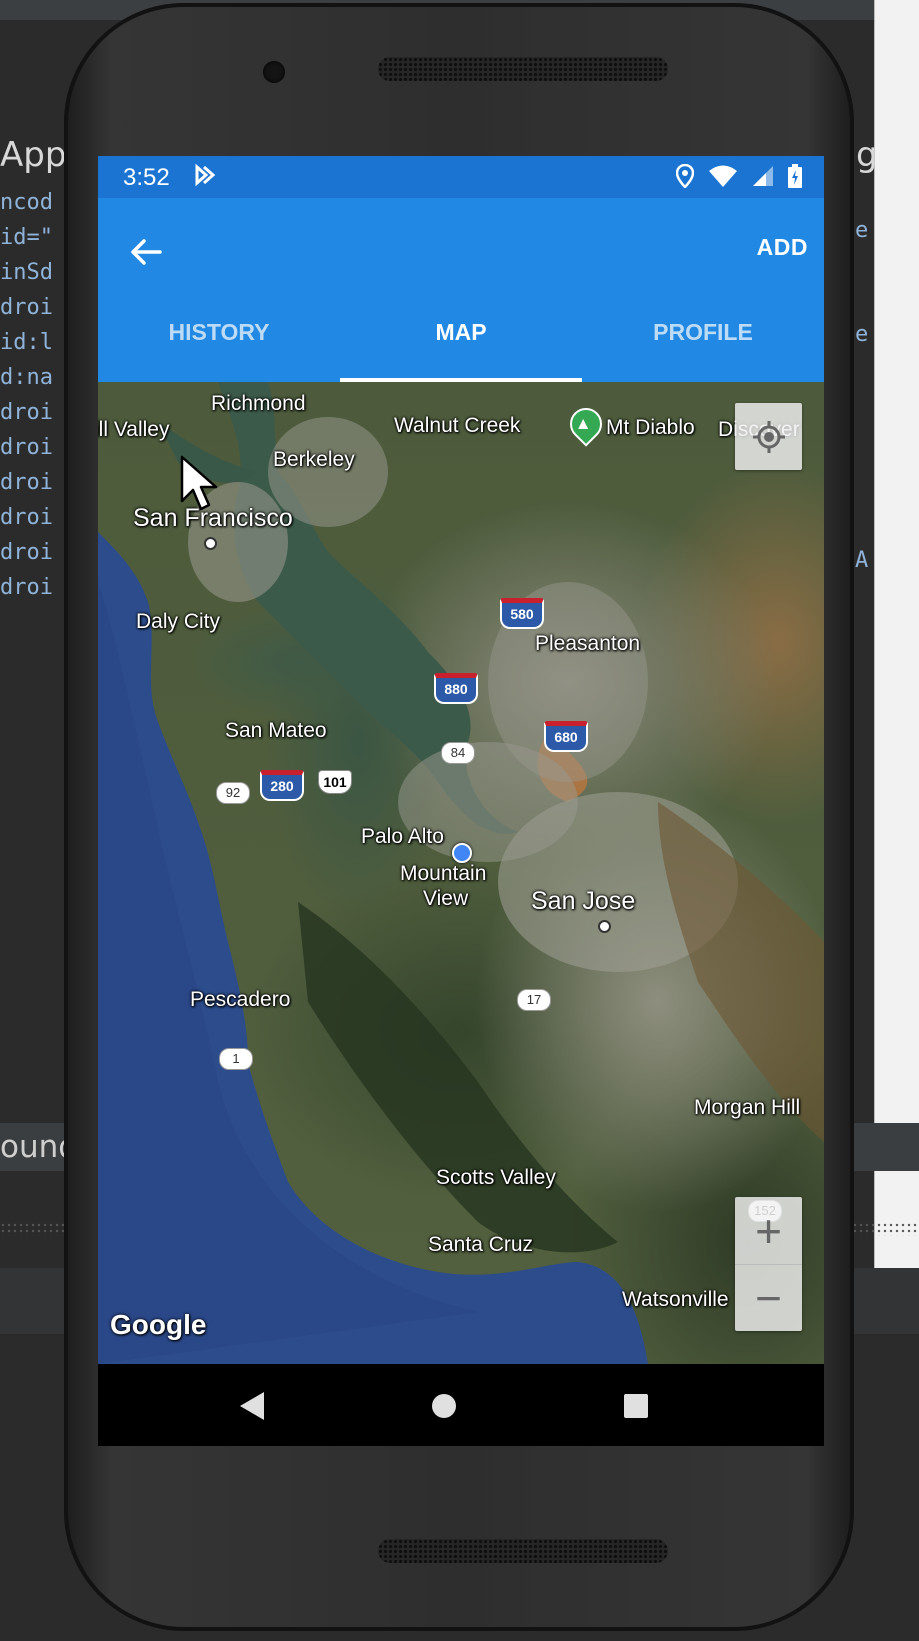 The width and height of the screenshot is (919, 1641). What do you see at coordinates (26, 202) in the screenshot?
I see `code-line: ncod` at bounding box center [26, 202].